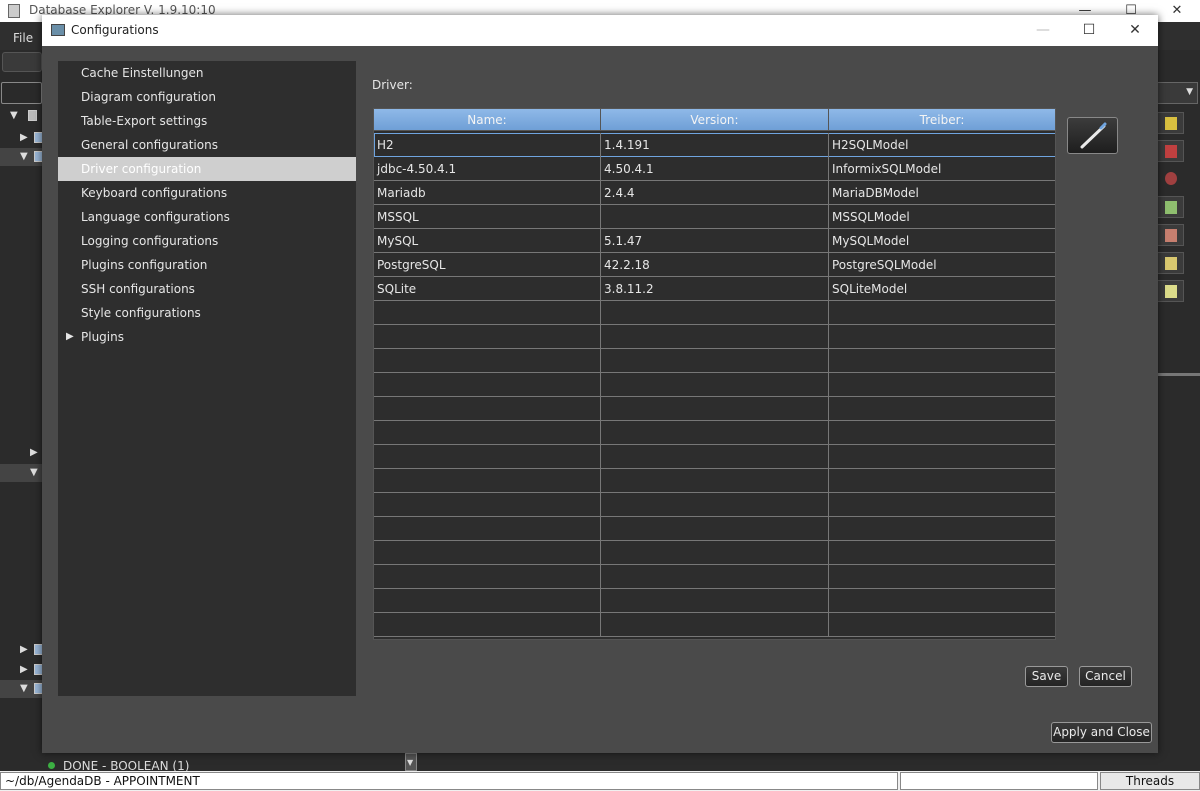 The image size is (1200, 791). Describe the element at coordinates (714, 241) in the screenshot. I see `table-row: MySQL 5.1.47 MySQLModel` at that location.